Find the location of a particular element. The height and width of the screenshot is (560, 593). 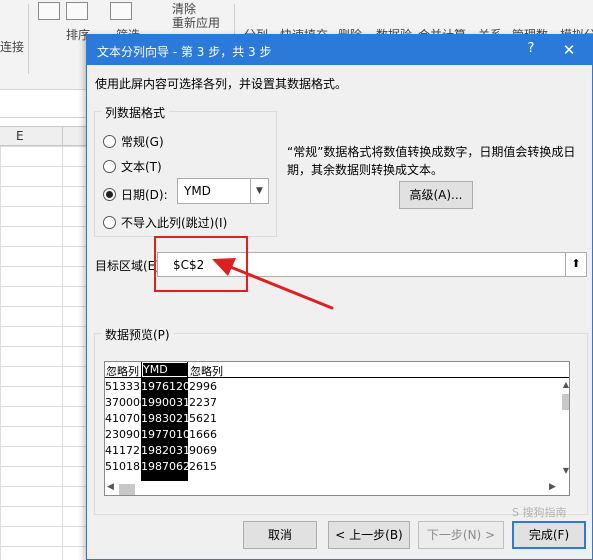

ribbon-reapply-label: 重新应用 is located at coordinates (196, 22).